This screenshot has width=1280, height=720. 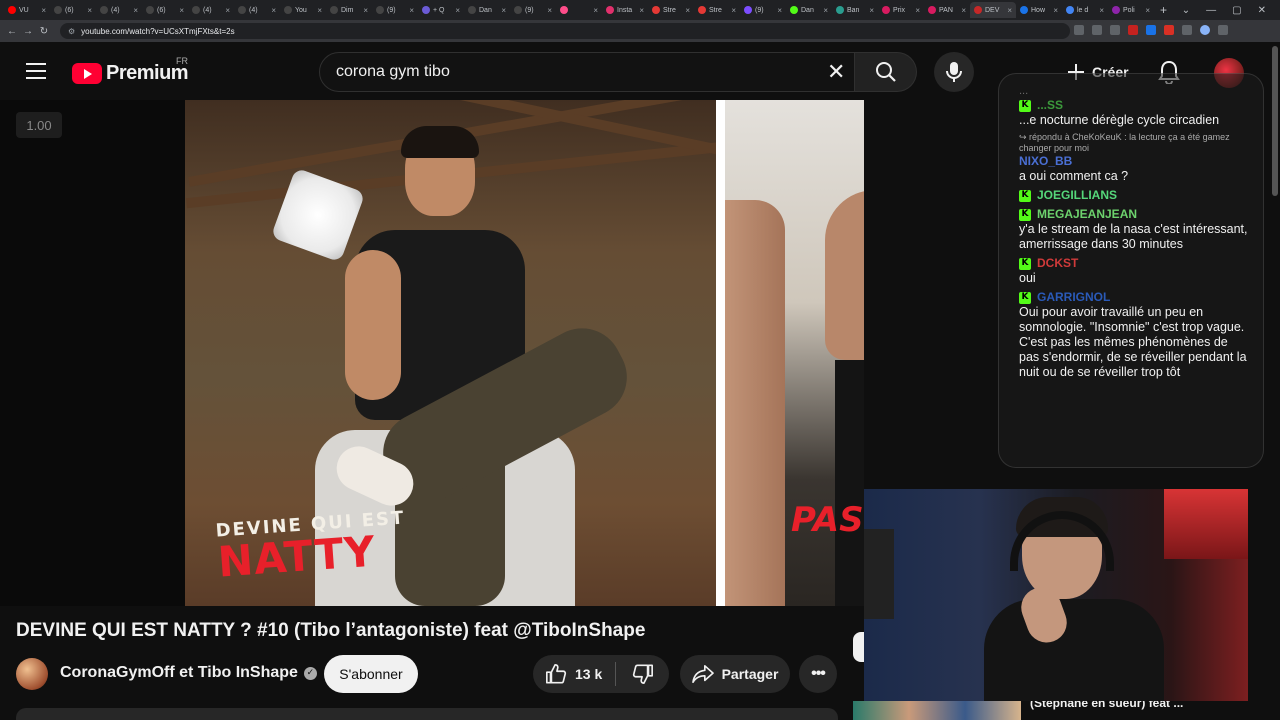 I want to click on browser-menu-icon, so click(x=1223, y=30).